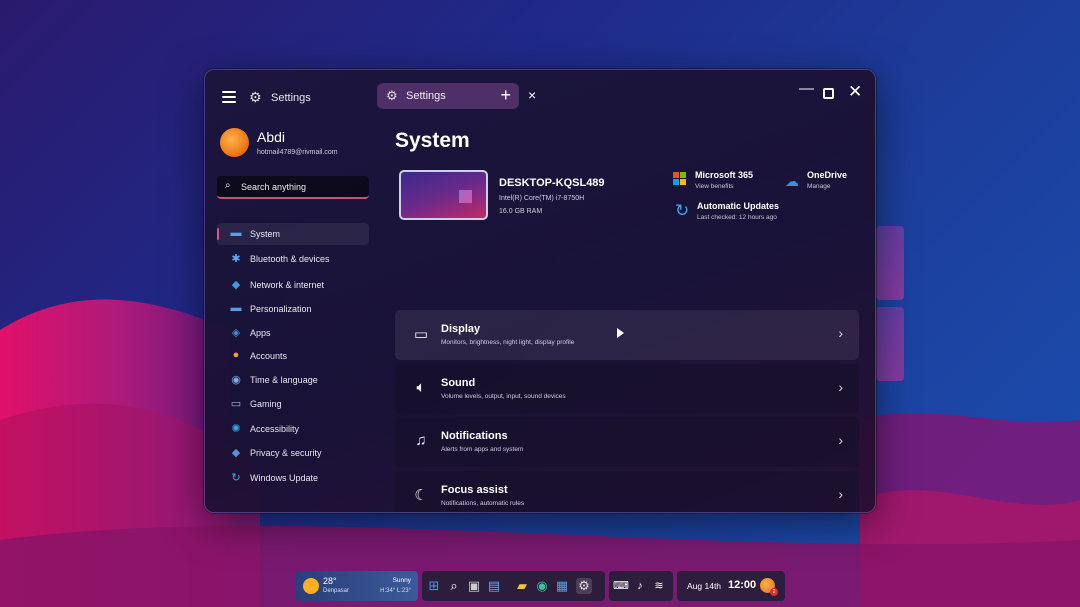  What do you see at coordinates (356, 586) in the screenshot?
I see `weather-widget: 28° Denpasar Sunny H:34° L:23°` at bounding box center [356, 586].